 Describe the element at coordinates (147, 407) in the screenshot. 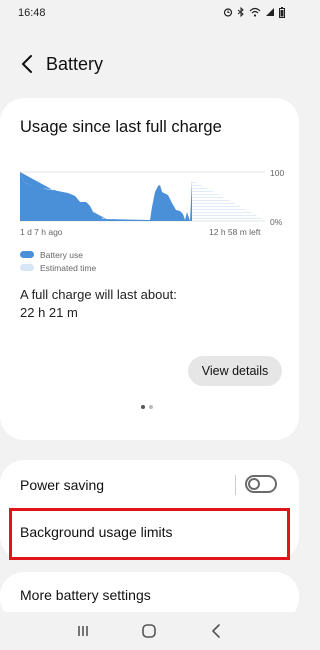

I see `page-indicator` at that location.